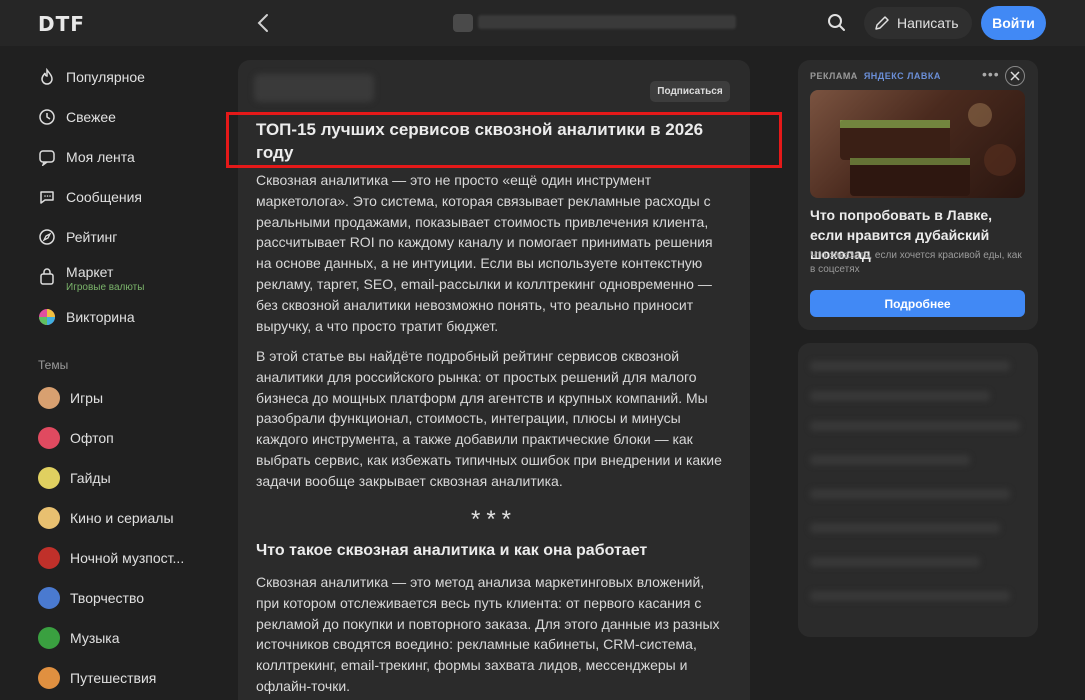 The width and height of the screenshot is (1085, 700). Describe the element at coordinates (47, 117) in the screenshot. I see `clock-icon` at that location.